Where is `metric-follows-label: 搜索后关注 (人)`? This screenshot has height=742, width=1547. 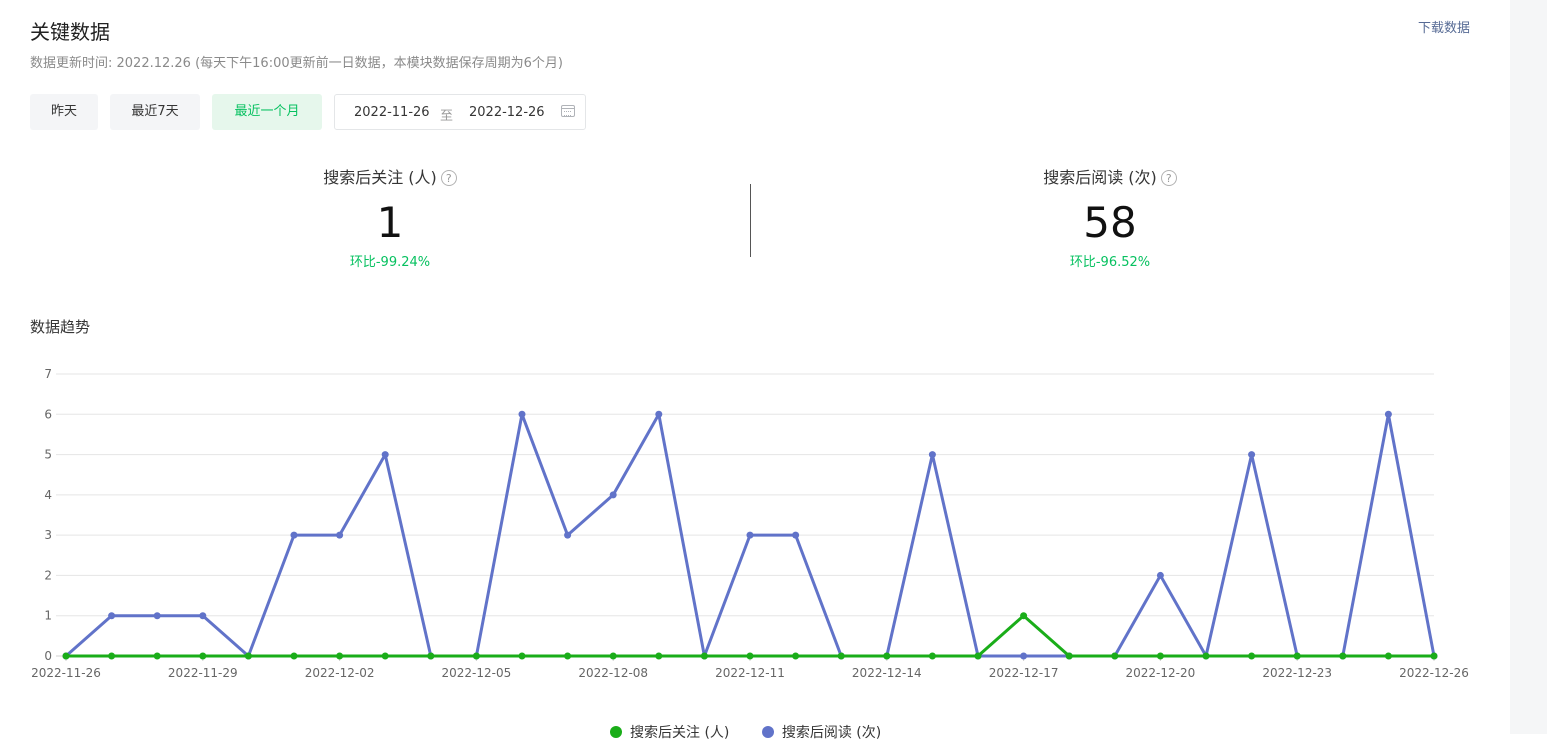 metric-follows-label: 搜索后关注 (人) is located at coordinates (380, 177).